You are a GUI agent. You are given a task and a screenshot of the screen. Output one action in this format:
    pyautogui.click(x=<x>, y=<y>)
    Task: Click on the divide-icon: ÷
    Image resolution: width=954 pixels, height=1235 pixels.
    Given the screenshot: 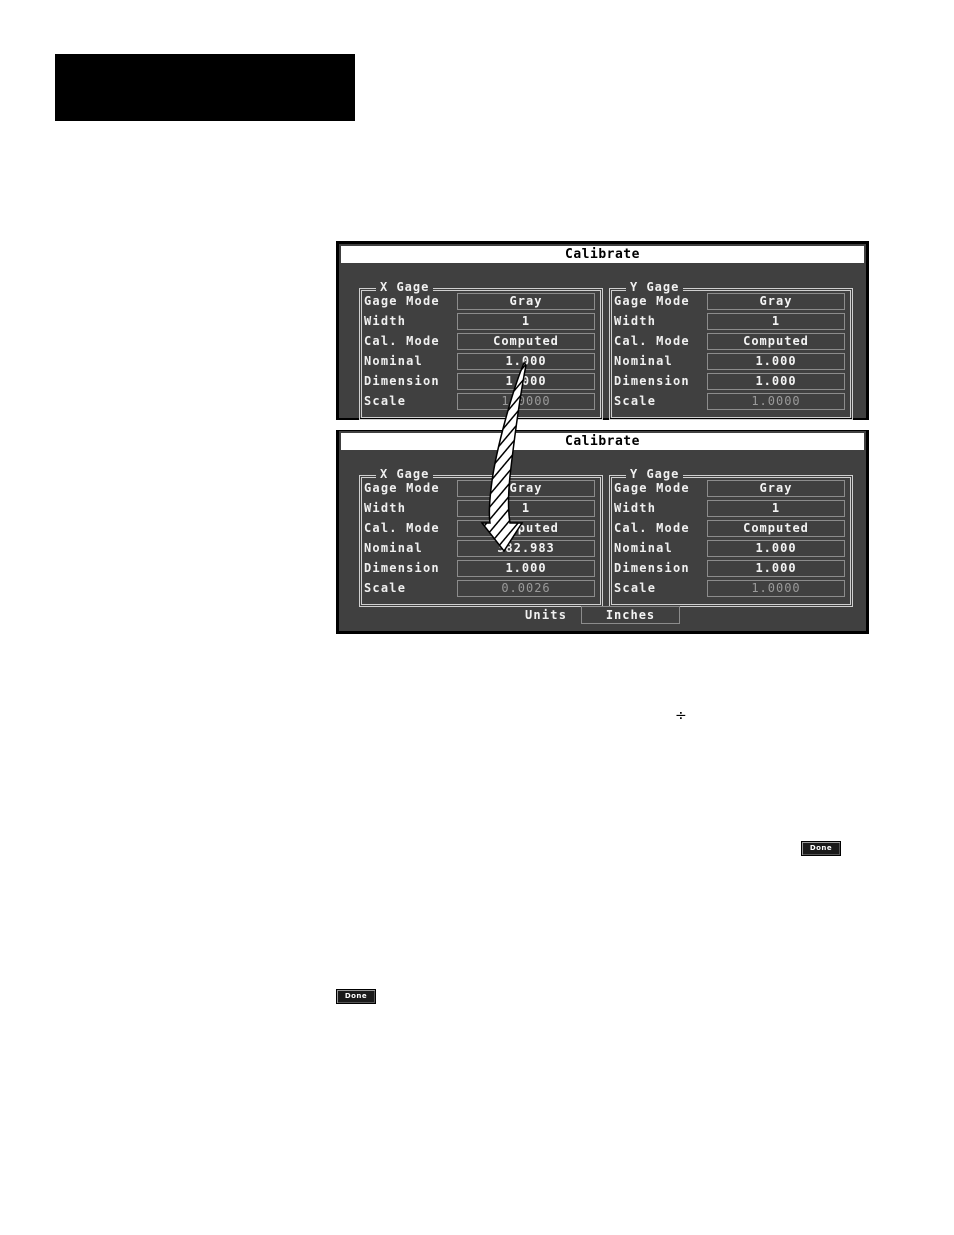 What is the action you would take?
    pyautogui.click(x=681, y=716)
    